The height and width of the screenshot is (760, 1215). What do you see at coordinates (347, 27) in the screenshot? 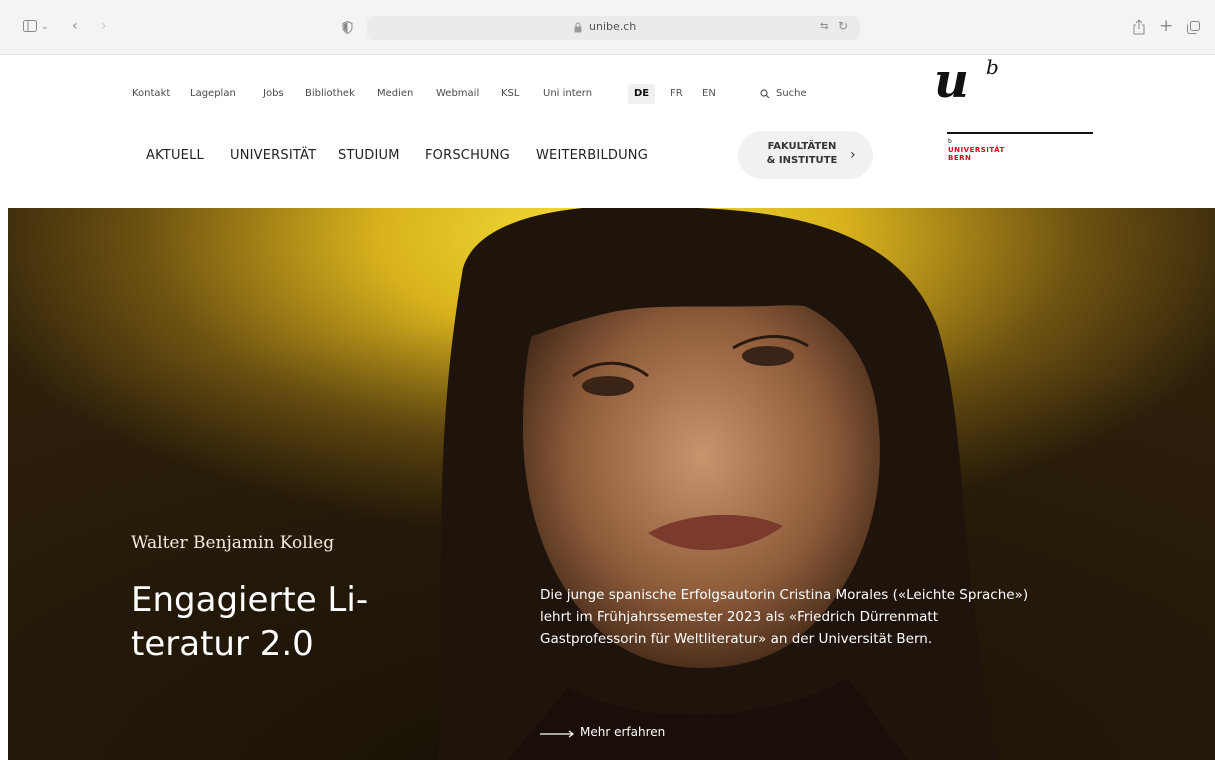
I see `privacy-shield-icon` at bounding box center [347, 27].